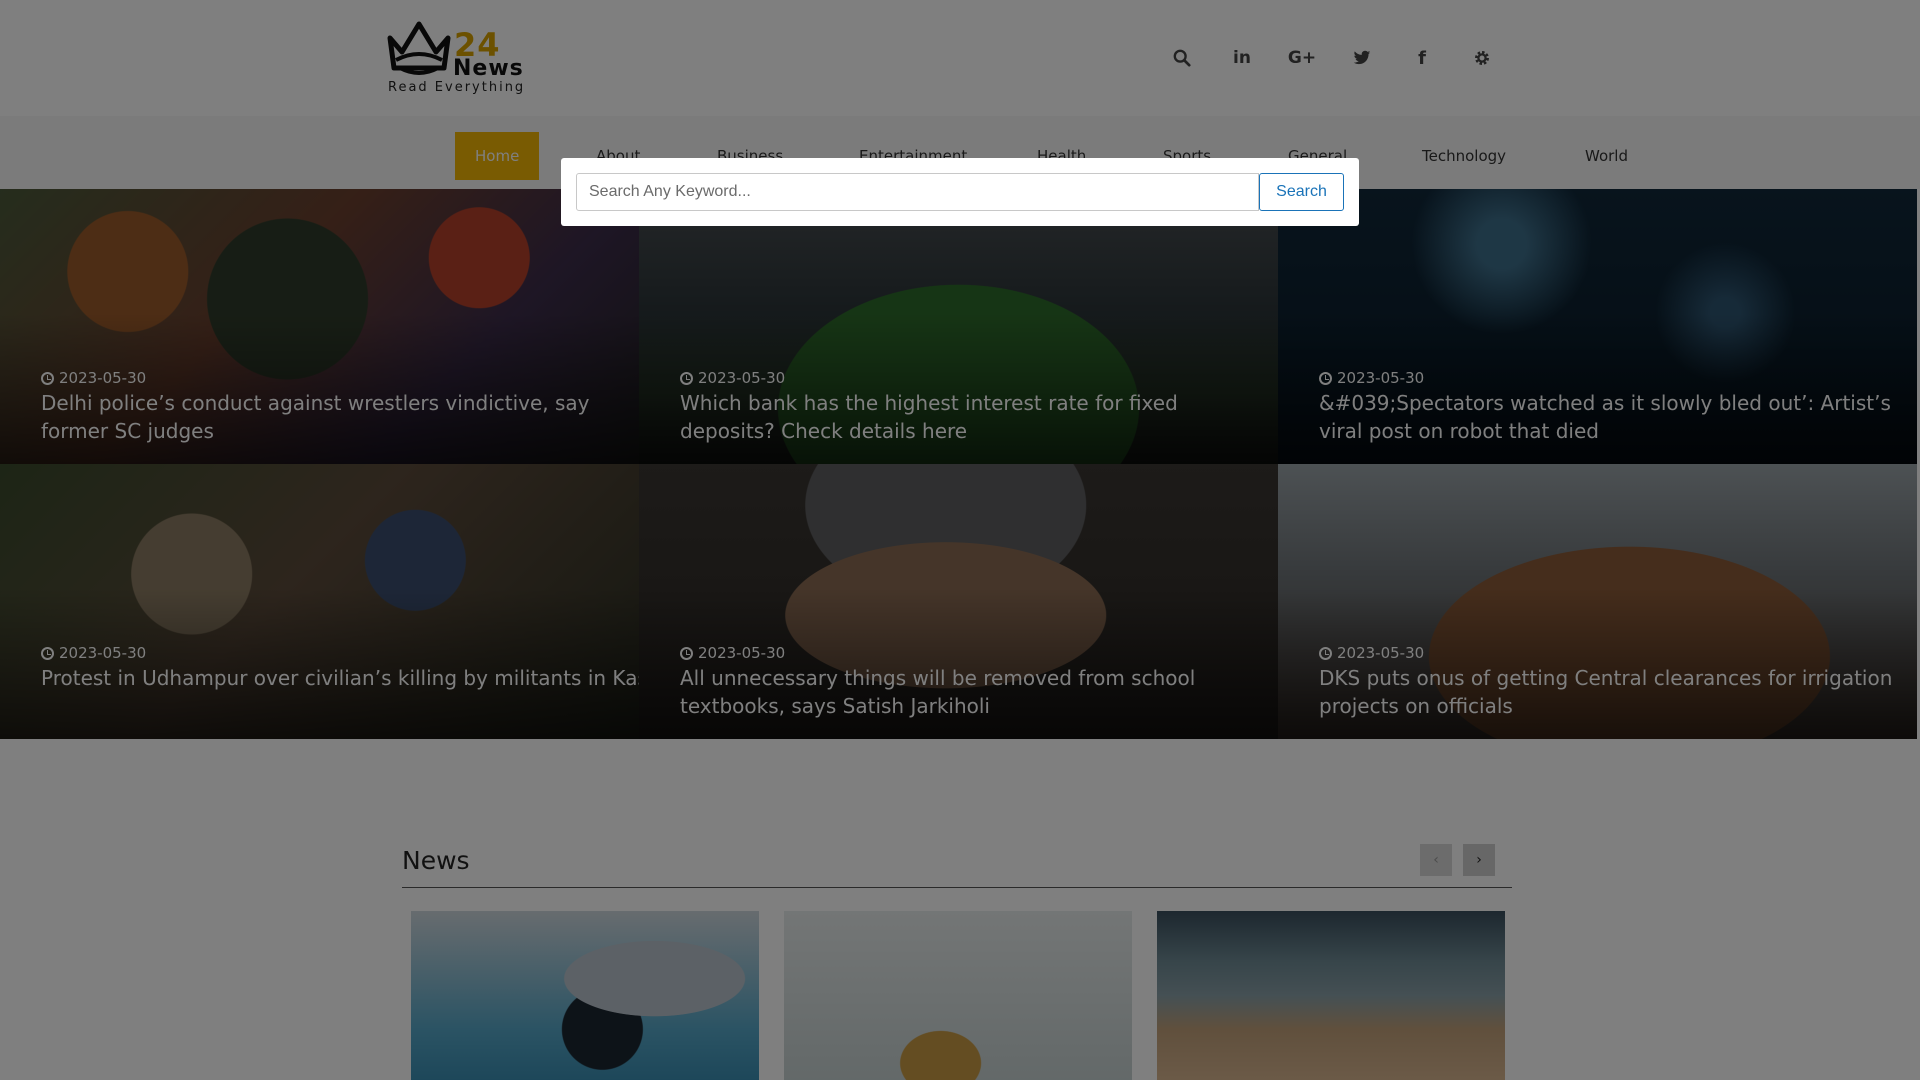  Describe the element at coordinates (917, 192) in the screenshot. I see `search-input` at that location.